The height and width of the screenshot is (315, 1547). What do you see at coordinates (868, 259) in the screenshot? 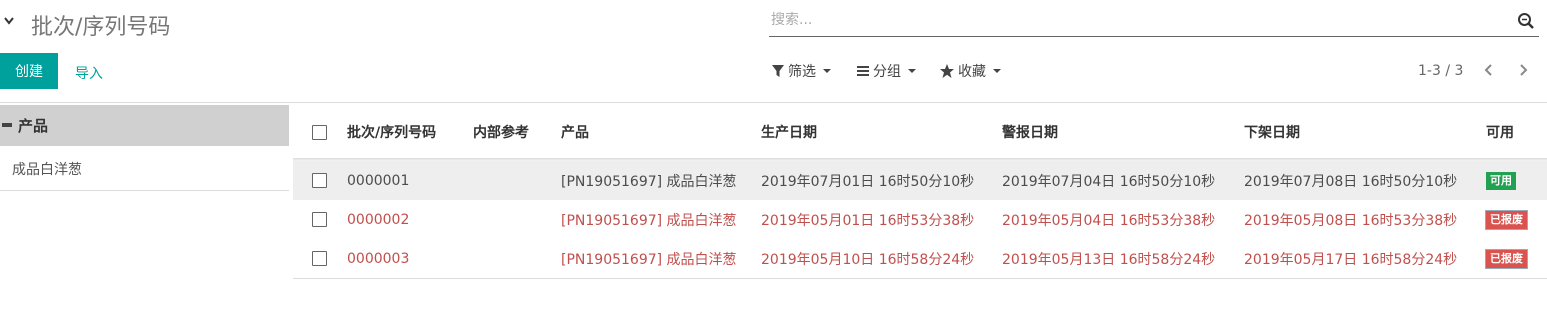
I see `production-date-cell: 2019年05月10日 16时58分24秒` at bounding box center [868, 259].